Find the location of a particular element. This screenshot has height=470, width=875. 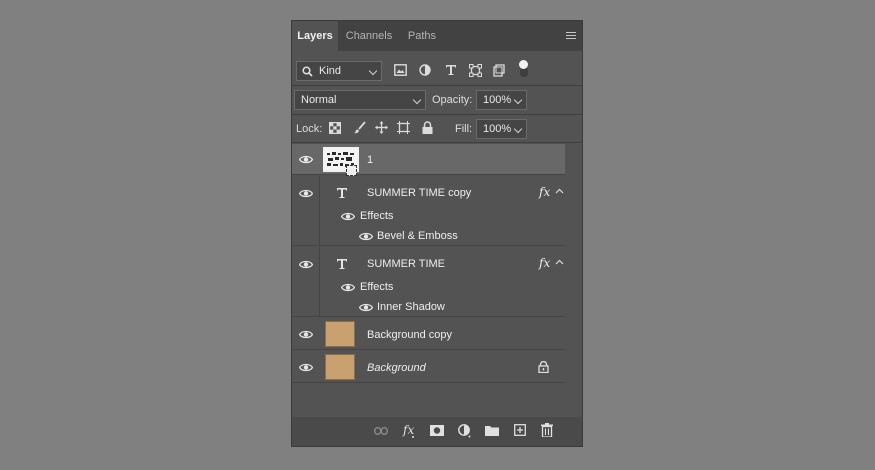

fill-field: 100% is located at coordinates (501, 129).